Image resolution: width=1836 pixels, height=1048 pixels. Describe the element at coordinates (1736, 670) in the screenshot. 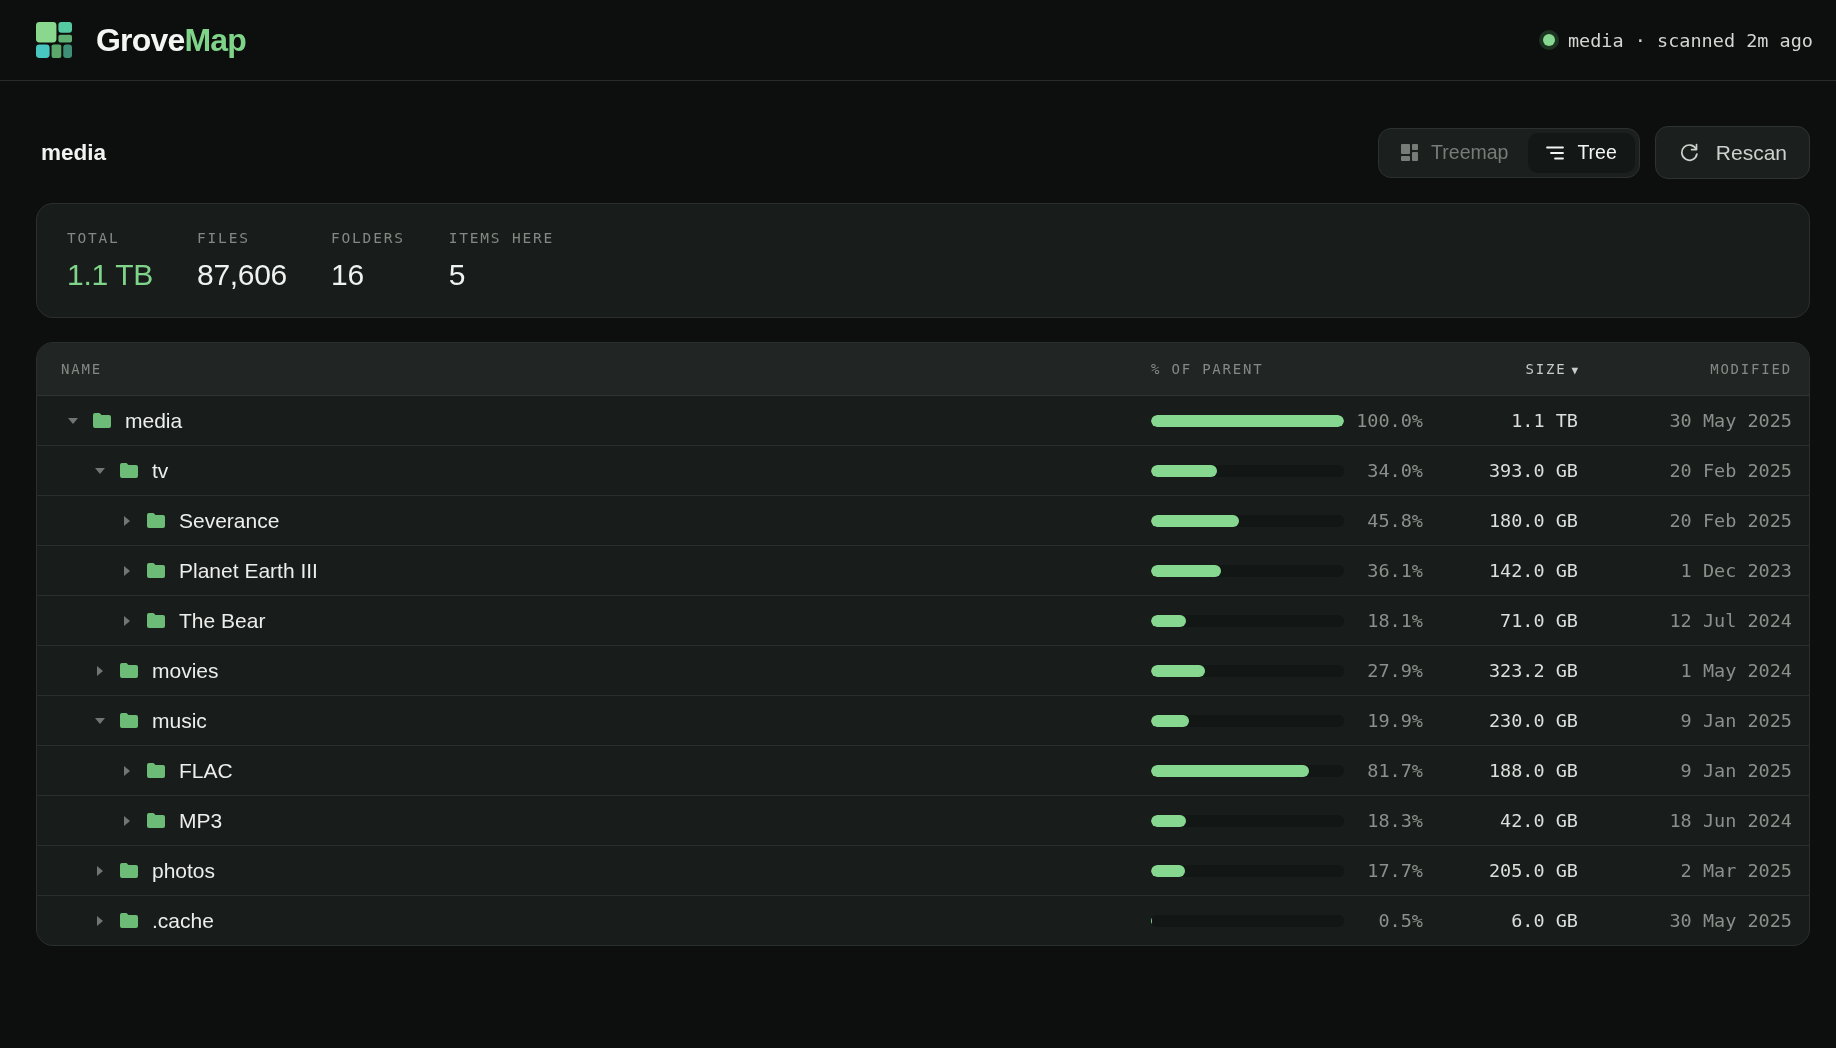

I see `modified-date: 1 May 2024` at that location.